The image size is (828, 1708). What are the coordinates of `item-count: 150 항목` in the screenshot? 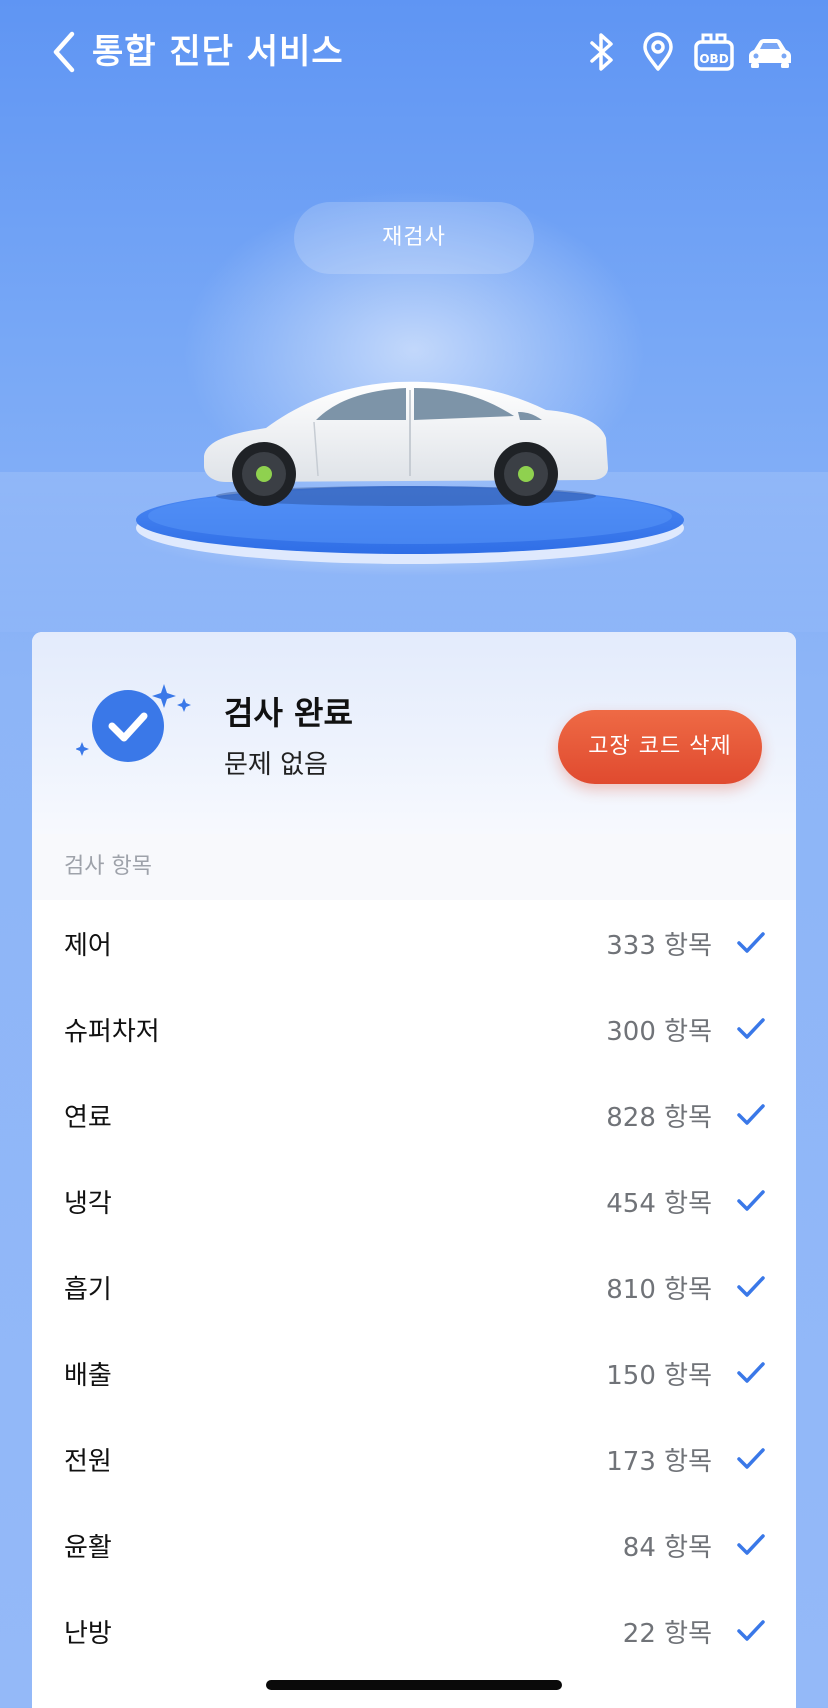 It's located at (659, 1375).